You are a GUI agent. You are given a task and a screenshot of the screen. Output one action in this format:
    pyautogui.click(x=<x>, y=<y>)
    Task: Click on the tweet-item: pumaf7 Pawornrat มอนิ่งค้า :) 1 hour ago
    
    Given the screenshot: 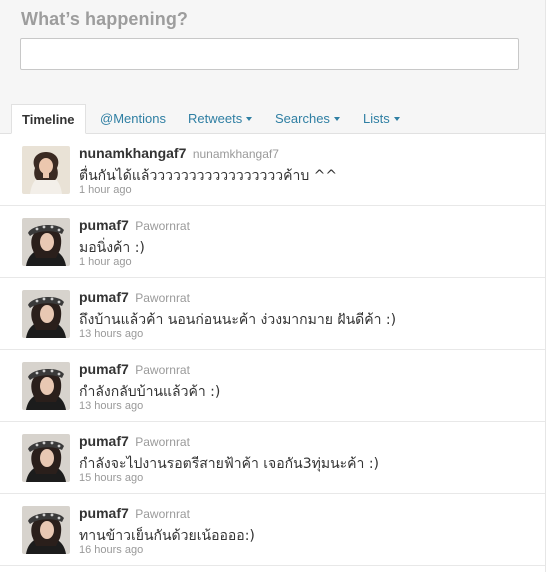 What is the action you would take?
    pyautogui.click(x=273, y=242)
    